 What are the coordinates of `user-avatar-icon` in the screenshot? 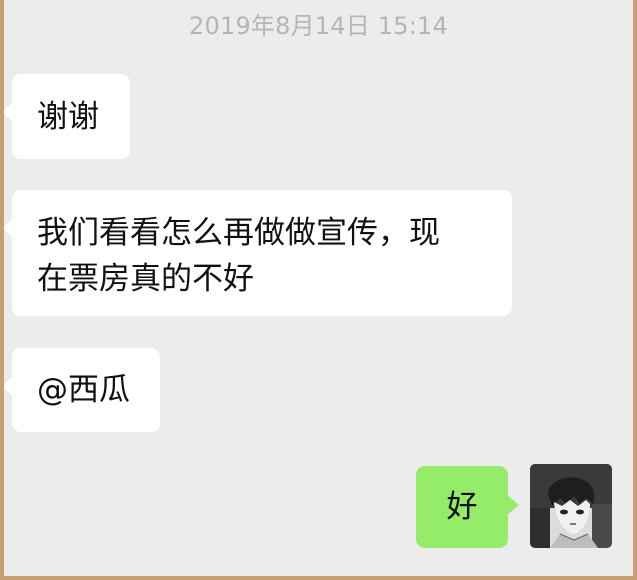 It's located at (571, 506).